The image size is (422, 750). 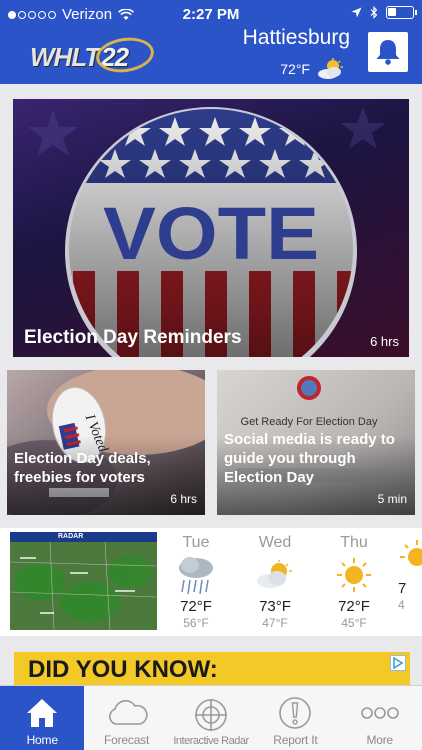 I want to click on tab-report-it: Report It, so click(x=295, y=718).